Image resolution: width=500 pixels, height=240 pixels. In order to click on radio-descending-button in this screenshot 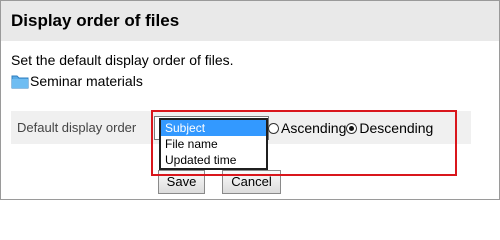, I will do `click(352, 128)`.